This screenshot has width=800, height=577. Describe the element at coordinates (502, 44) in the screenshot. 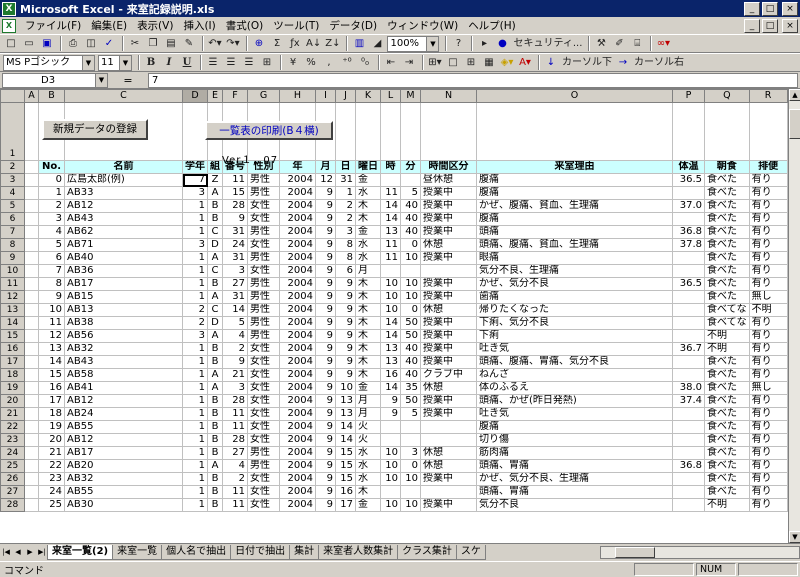

I see `record-macro-icon: ●` at that location.